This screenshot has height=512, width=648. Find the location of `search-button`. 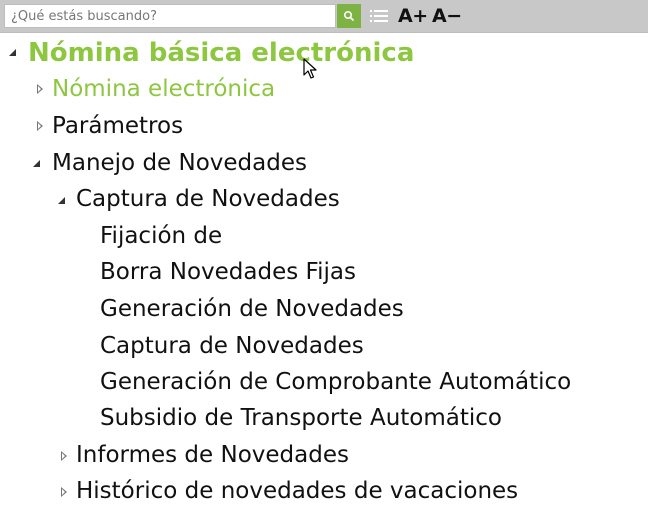

search-button is located at coordinates (349, 16).